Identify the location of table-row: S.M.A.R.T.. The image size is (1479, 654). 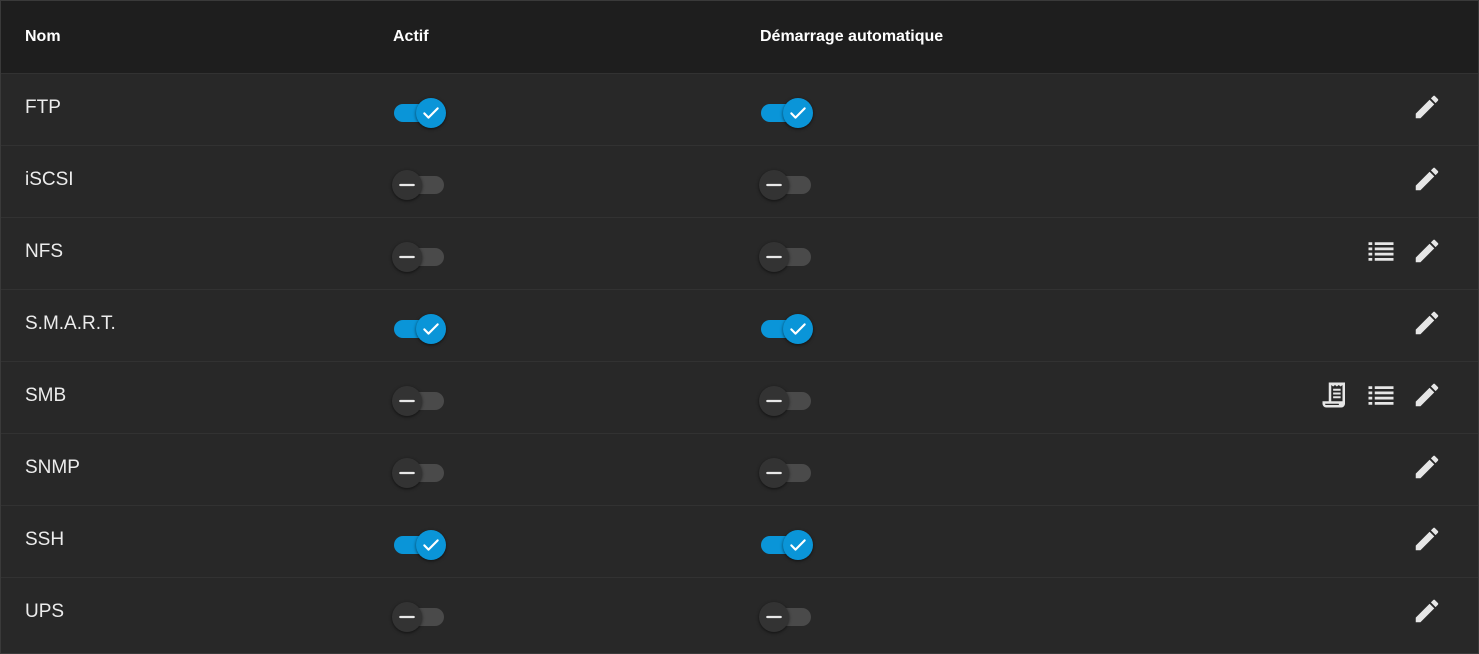
(739, 326).